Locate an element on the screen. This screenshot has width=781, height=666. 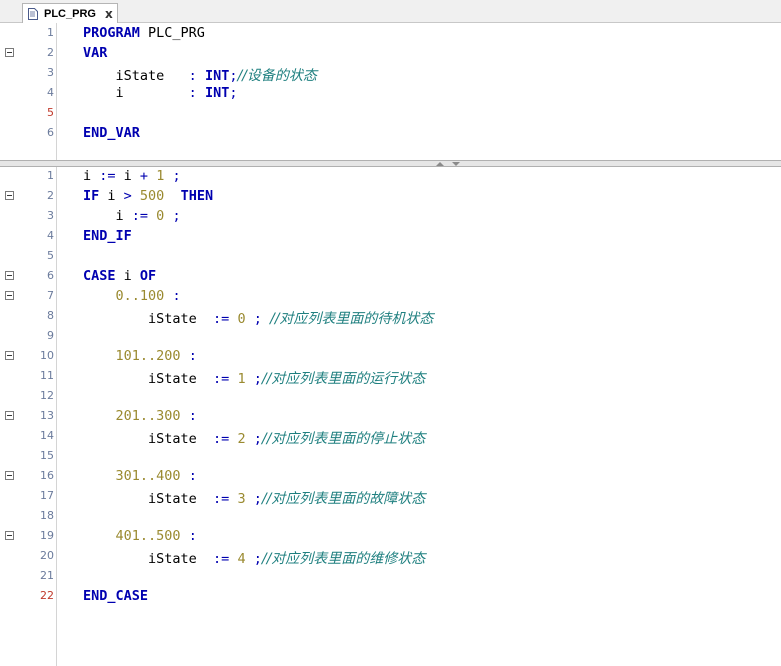
code-text: IF i > 500 THEN is located at coordinates (148, 196).